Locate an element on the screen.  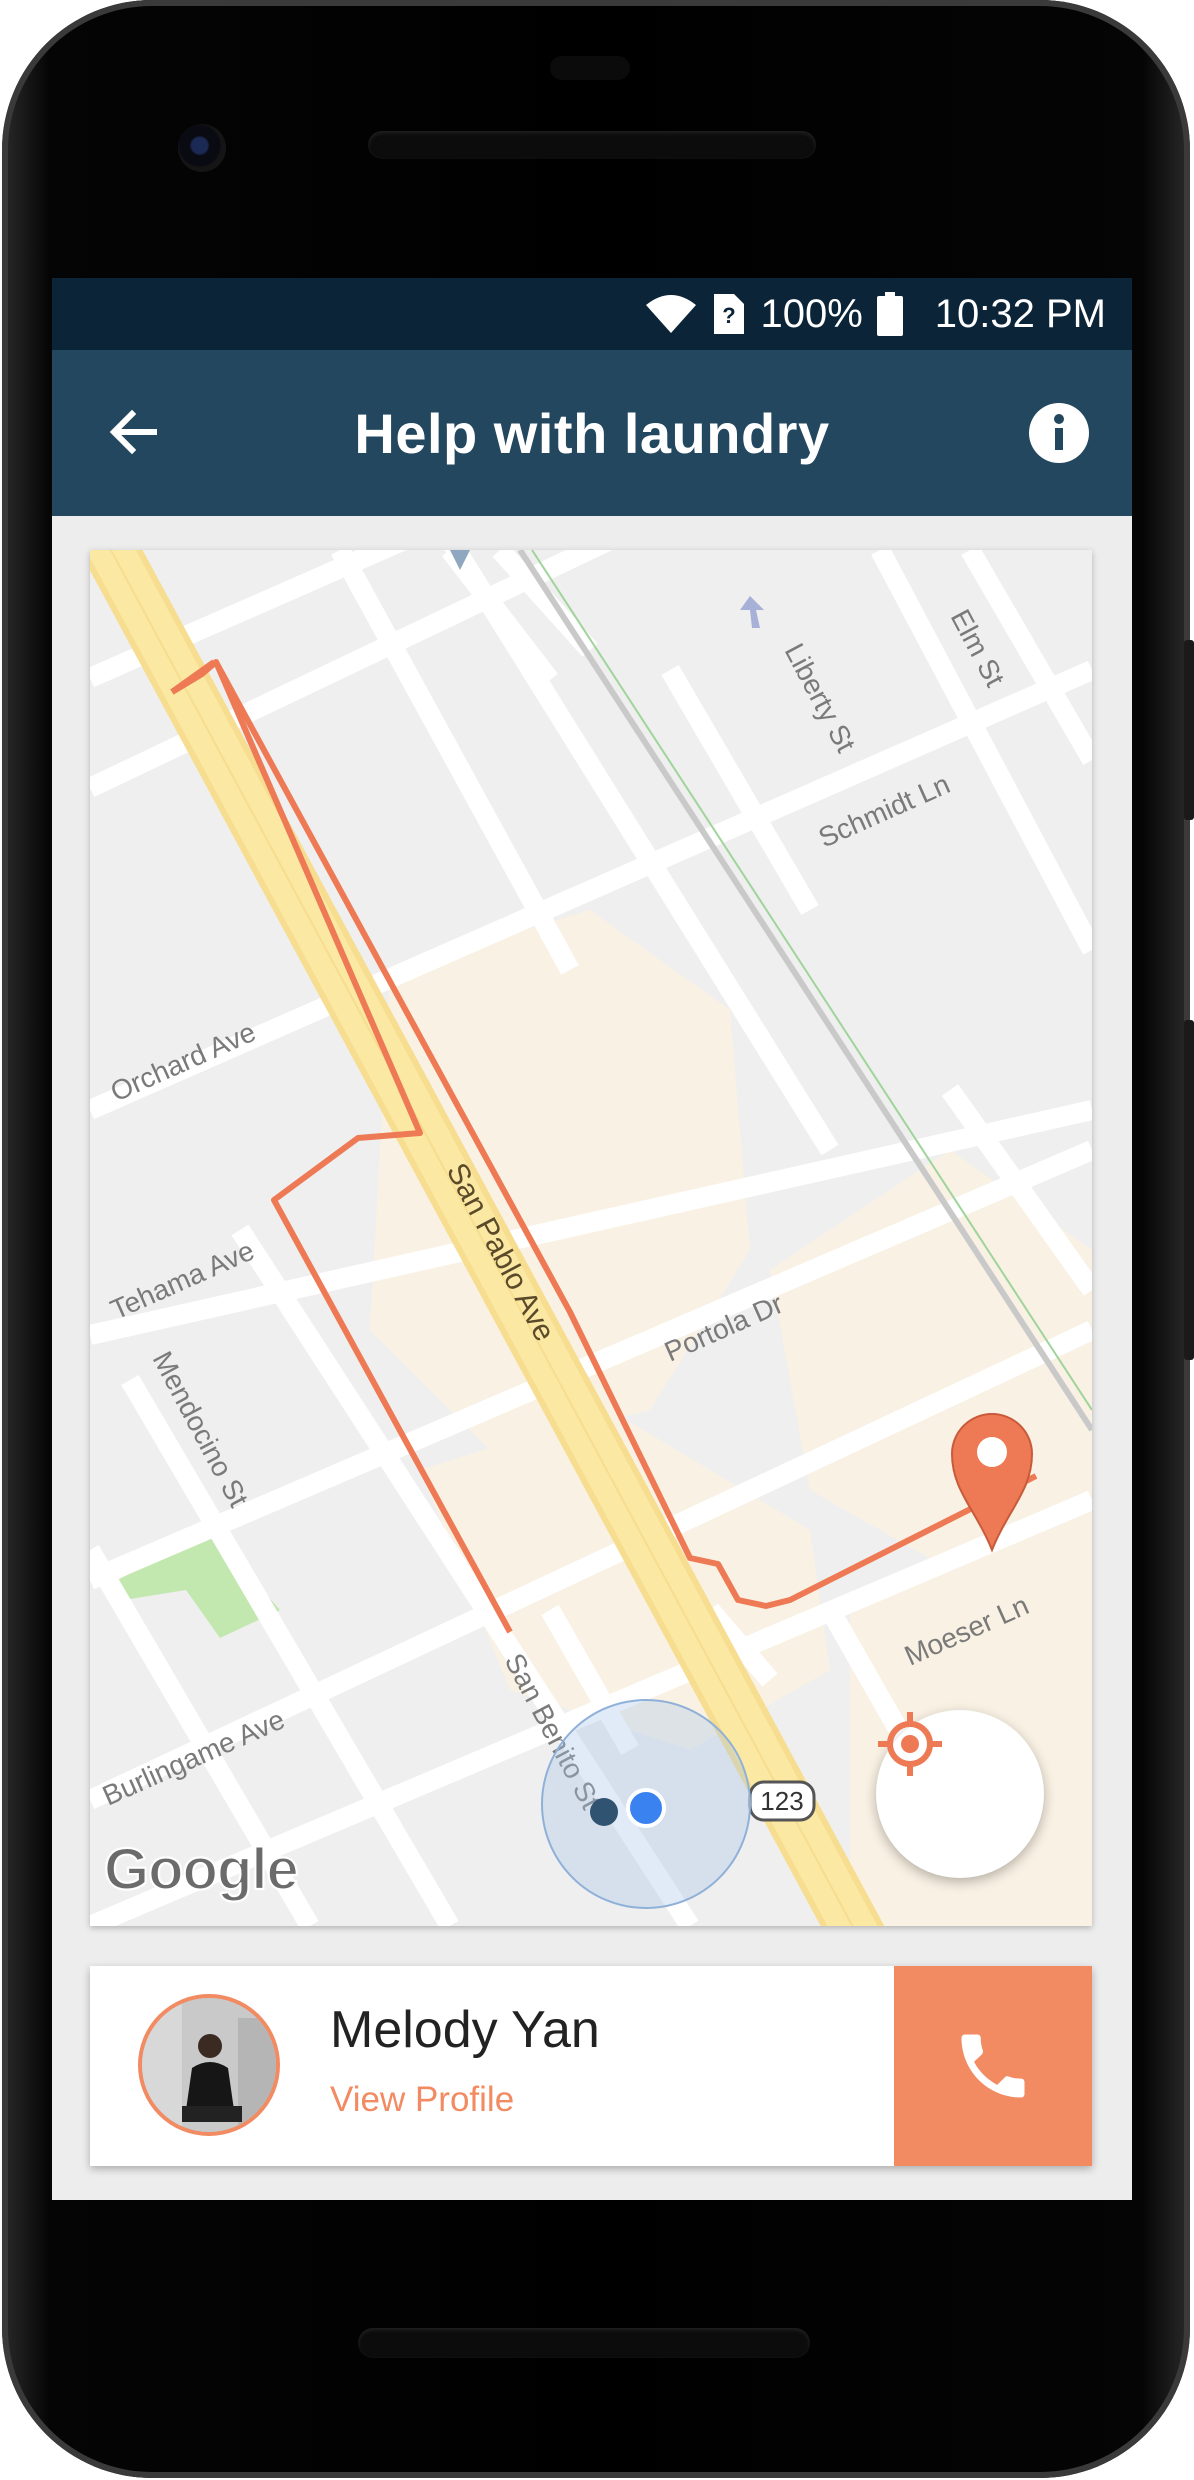
helper-name: Melody Yan is located at coordinates (465, 2030).